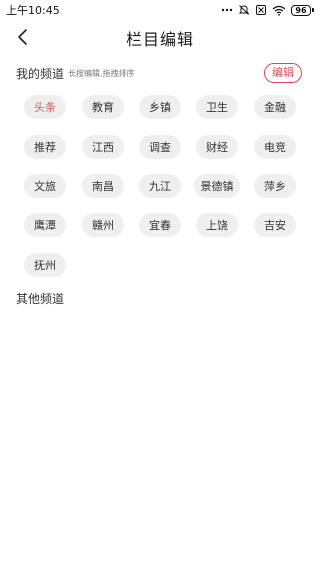 The image size is (320, 568). Describe the element at coordinates (279, 10) in the screenshot. I see `wifi-icon` at that location.